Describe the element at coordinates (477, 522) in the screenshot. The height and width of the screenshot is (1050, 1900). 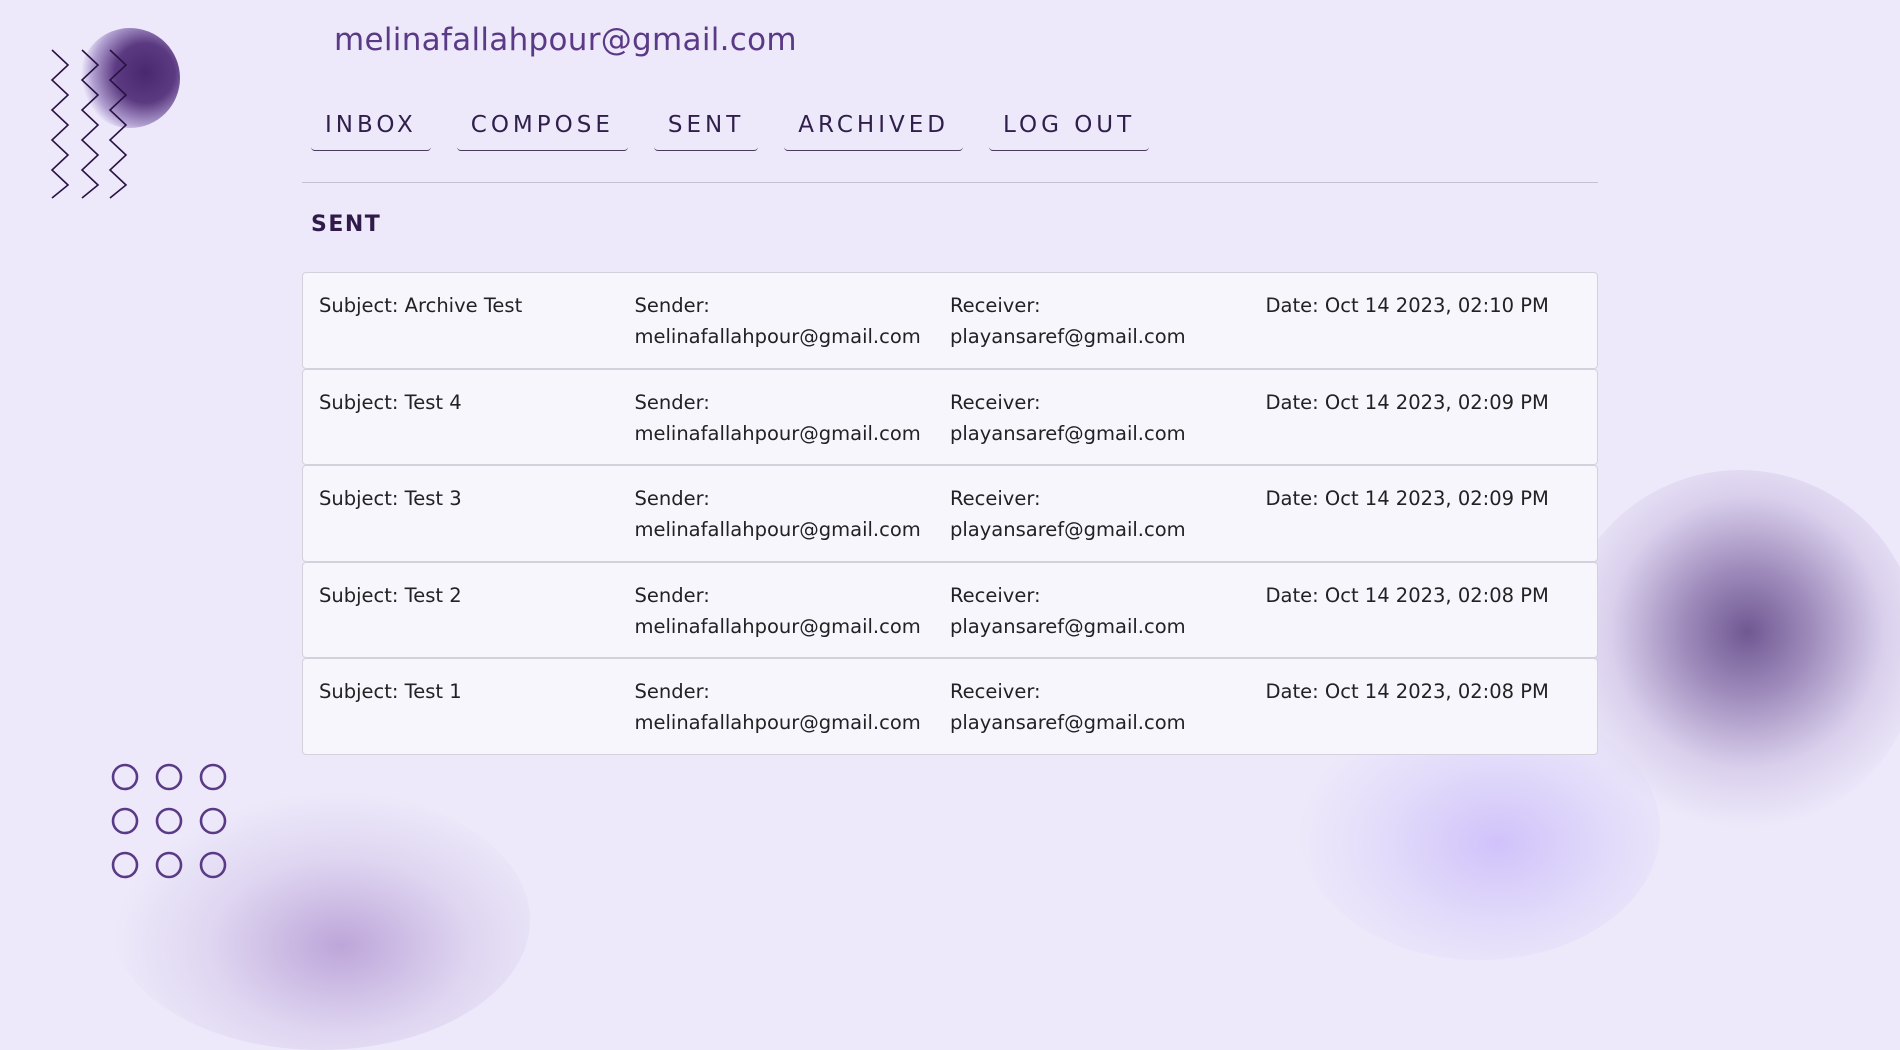
I see `email-subject-cell: Subject: Test 3` at that location.